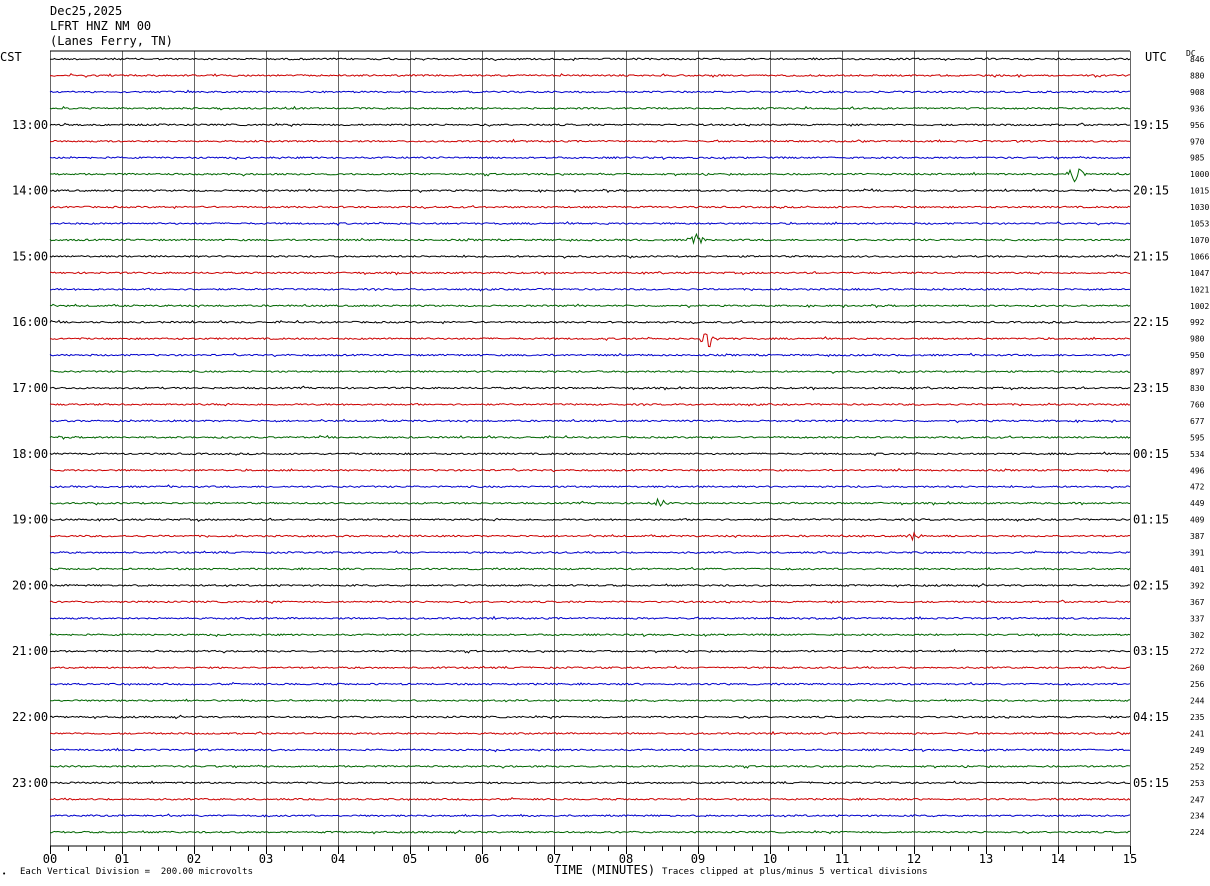  What do you see at coordinates (1151, 783) in the screenshot?
I see `utc-hour-label: 05:15` at bounding box center [1151, 783].